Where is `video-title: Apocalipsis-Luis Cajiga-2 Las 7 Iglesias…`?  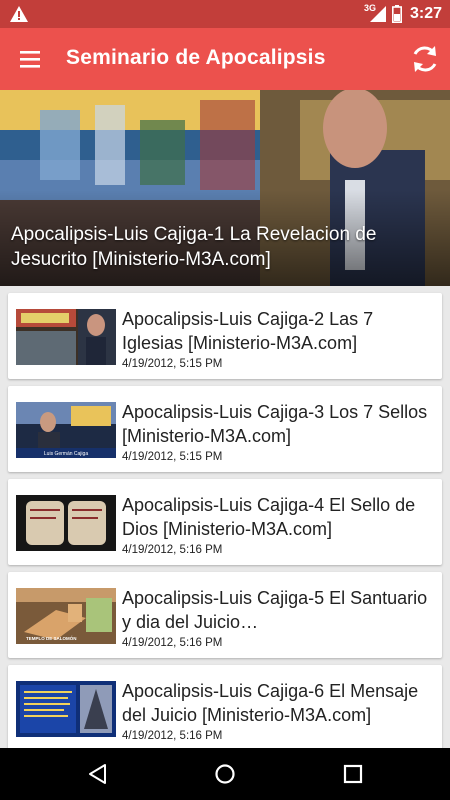
video-title: Apocalipsis-Luis Cajiga-2 Las 7 Iglesias… is located at coordinates (248, 331).